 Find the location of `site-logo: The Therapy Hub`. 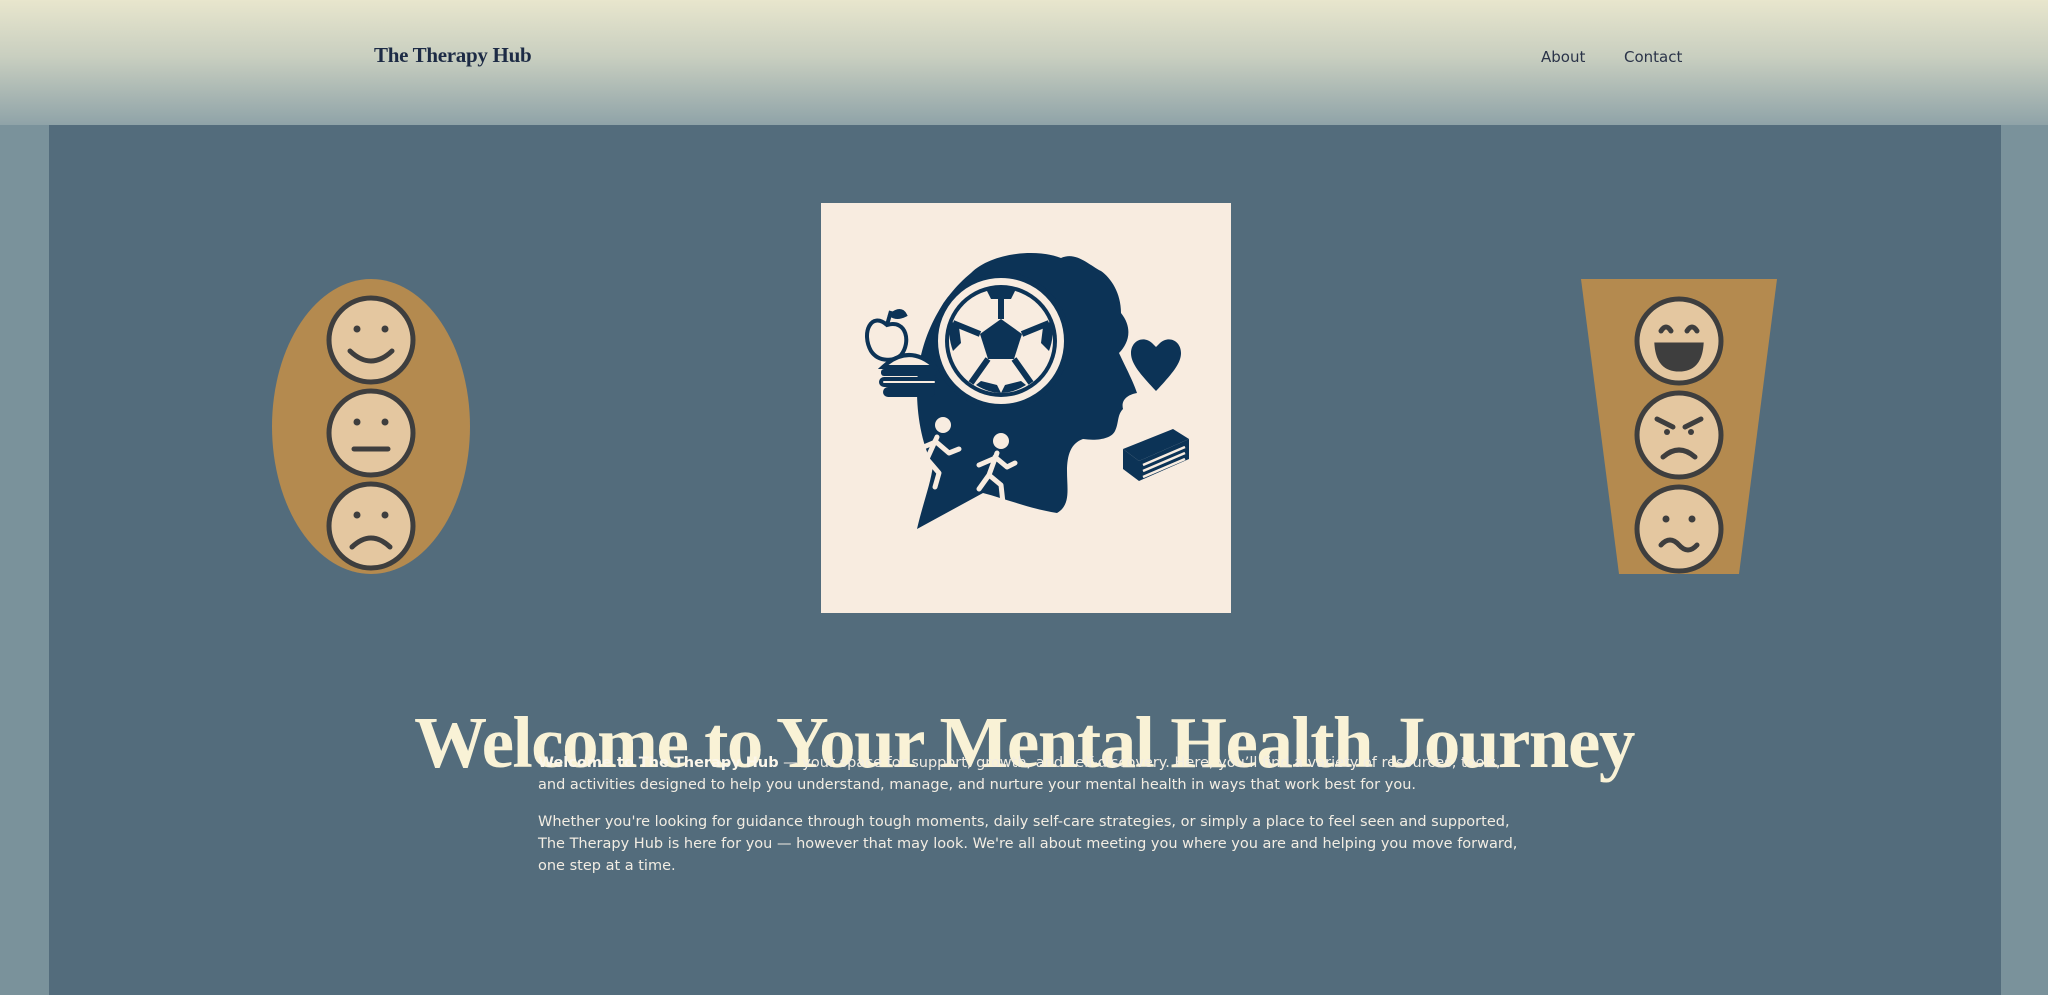

site-logo: The Therapy Hub is located at coordinates (453, 55).